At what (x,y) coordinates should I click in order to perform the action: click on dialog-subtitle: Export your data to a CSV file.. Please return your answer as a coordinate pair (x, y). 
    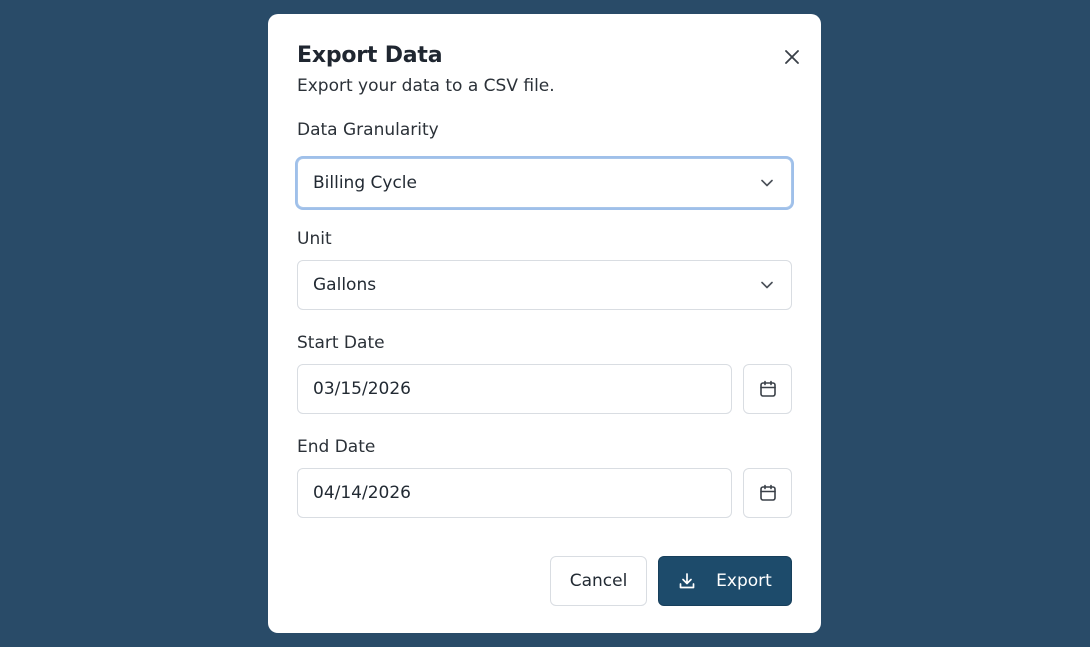
    Looking at the image, I should click on (426, 86).